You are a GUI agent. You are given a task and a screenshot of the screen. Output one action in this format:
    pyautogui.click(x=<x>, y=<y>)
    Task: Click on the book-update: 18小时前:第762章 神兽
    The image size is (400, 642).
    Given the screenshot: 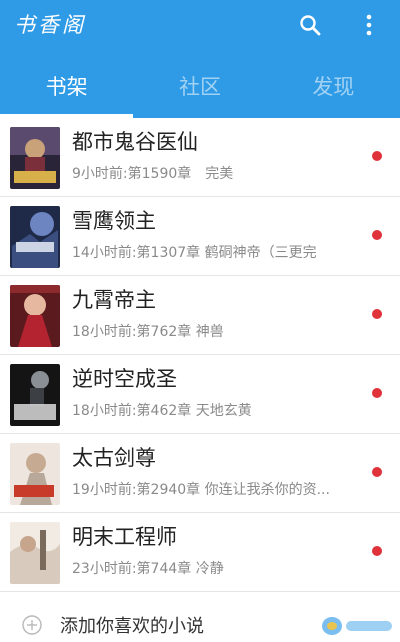 What is the action you would take?
    pyautogui.click(x=148, y=332)
    